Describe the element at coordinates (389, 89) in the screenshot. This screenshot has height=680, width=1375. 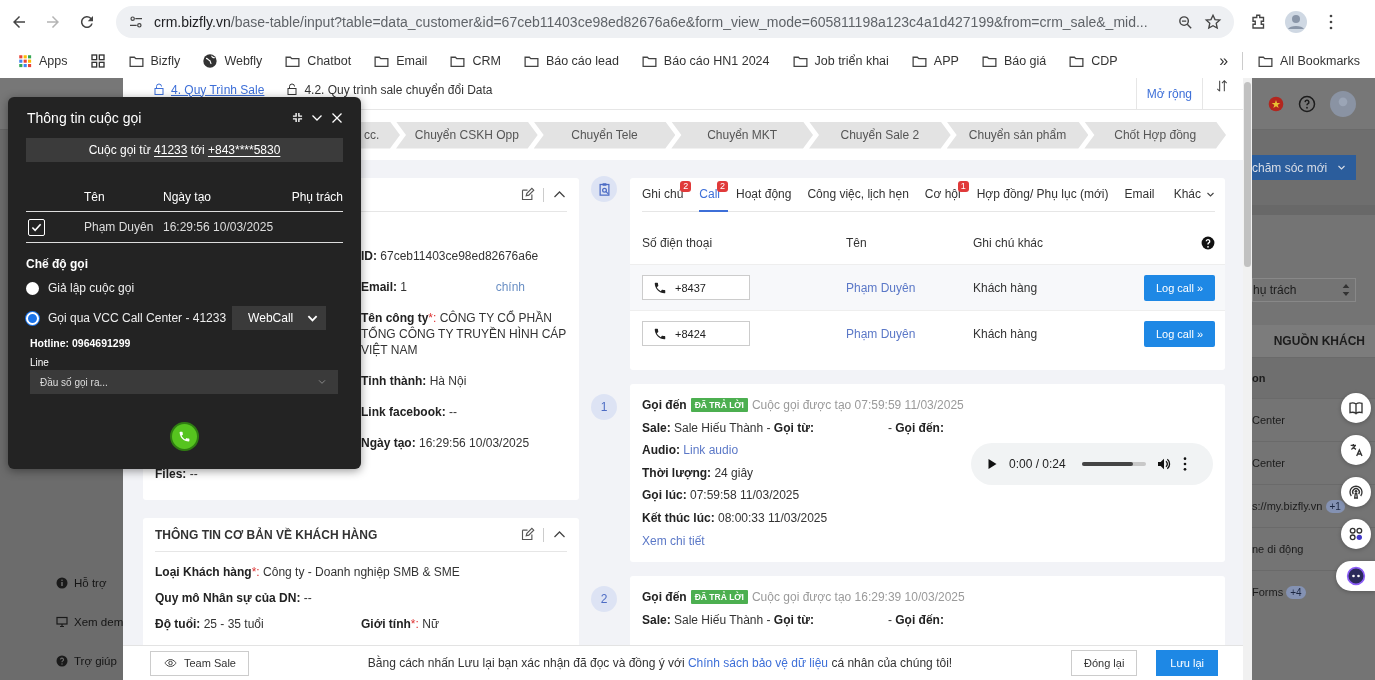
I see `process-tab: 4.2. Quy trình sale chuyển đổi Data` at that location.